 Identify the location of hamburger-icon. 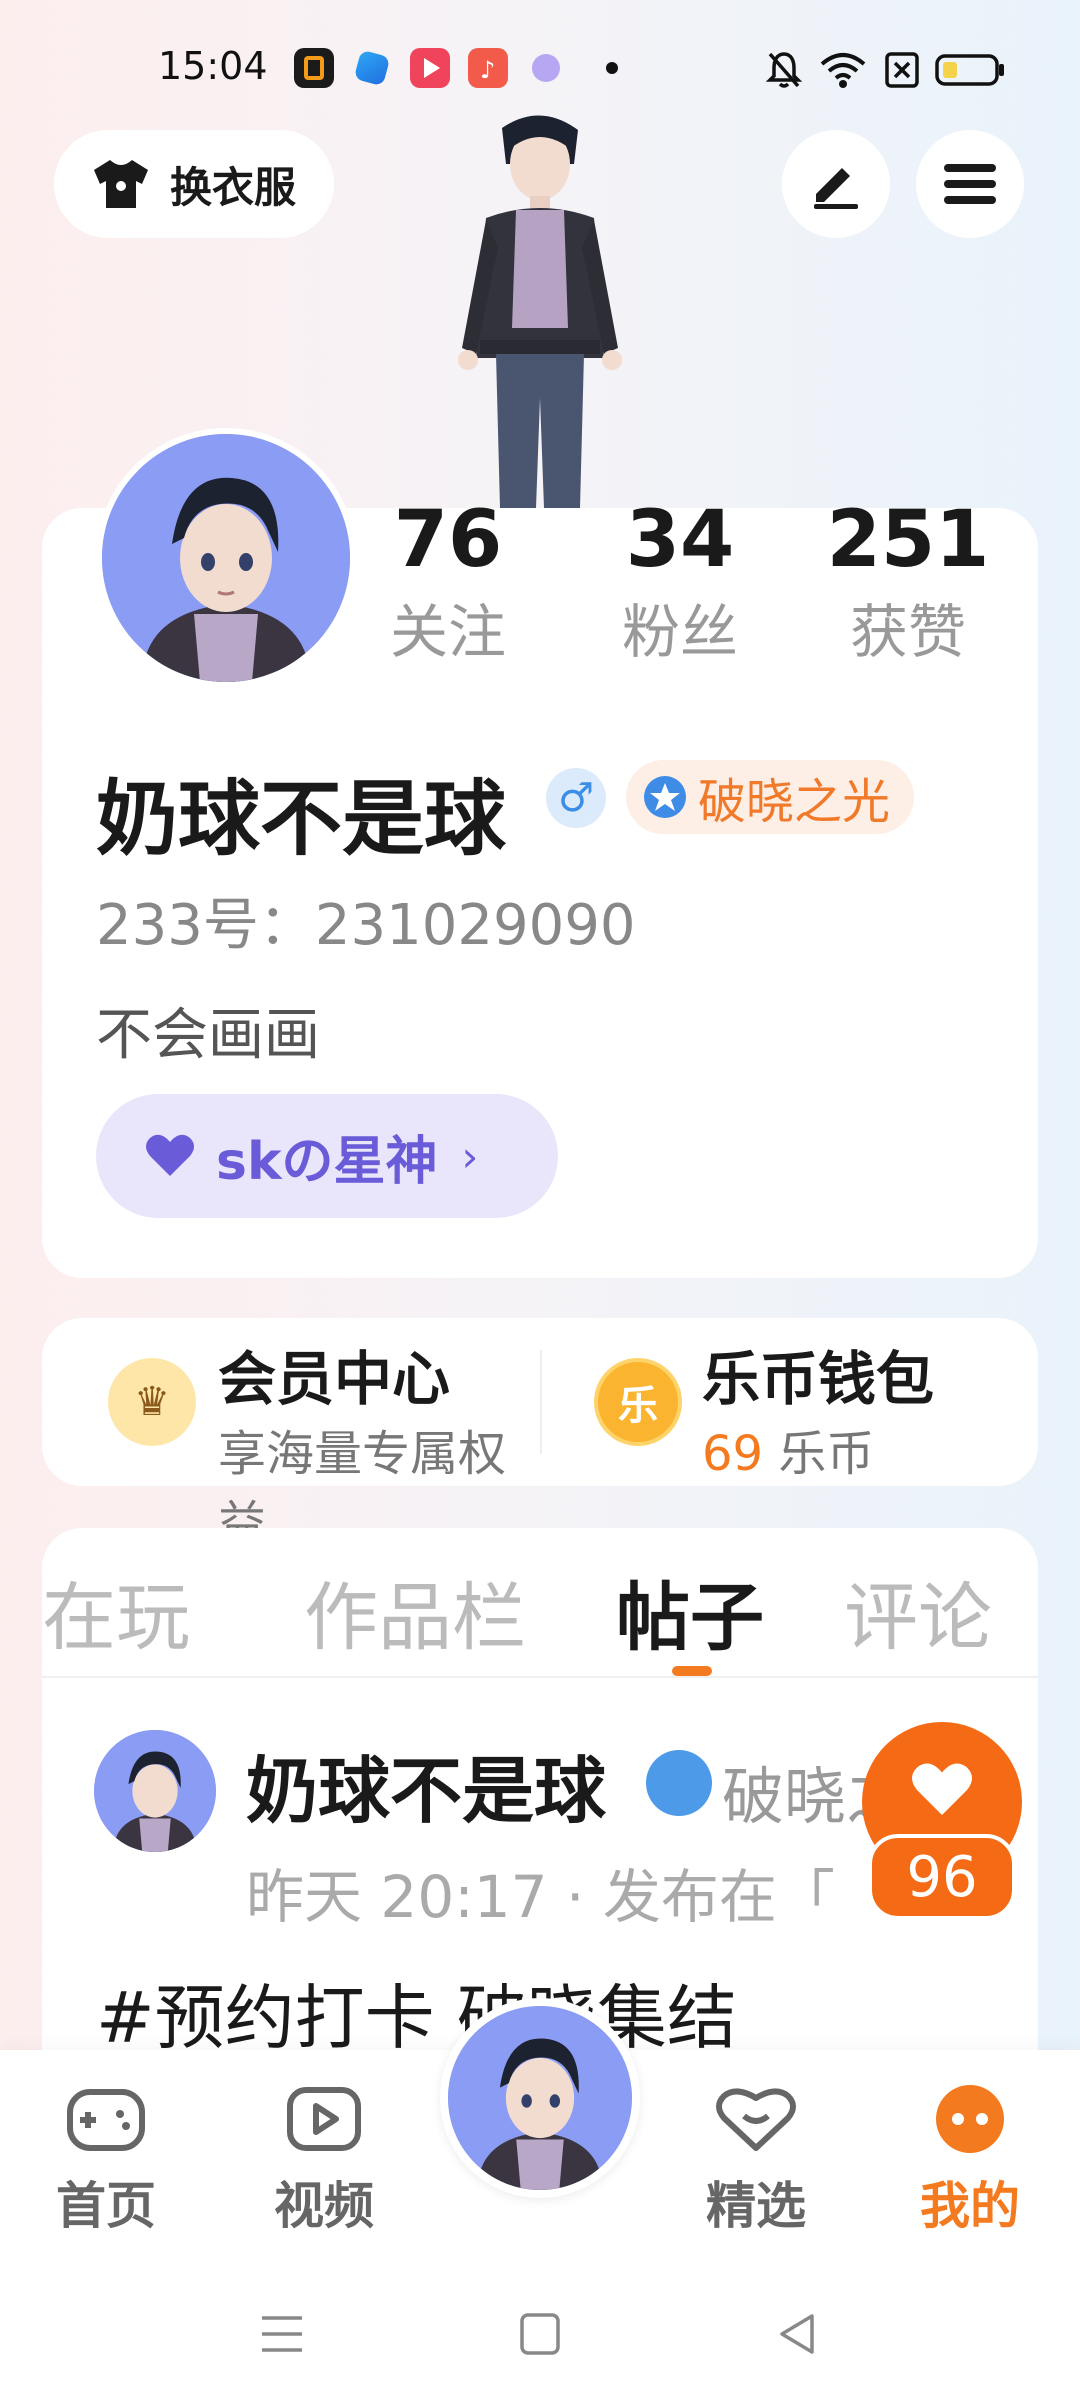
(970, 184).